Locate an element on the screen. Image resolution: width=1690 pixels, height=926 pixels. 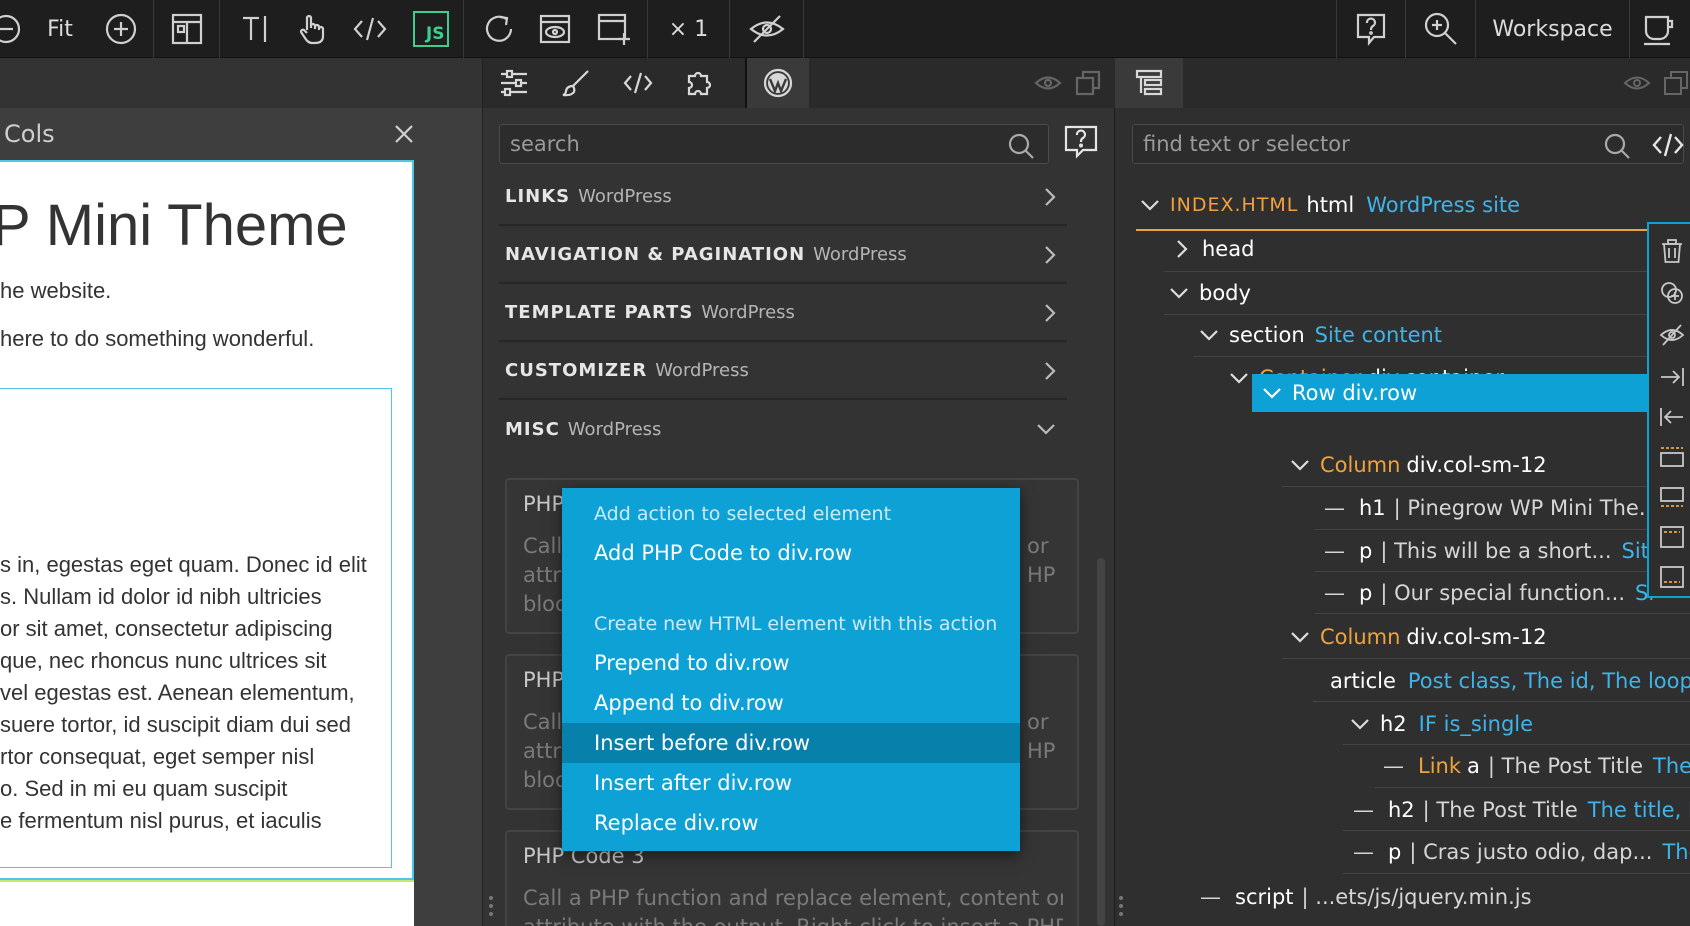
library-search-input: search is located at coordinates (774, 144).